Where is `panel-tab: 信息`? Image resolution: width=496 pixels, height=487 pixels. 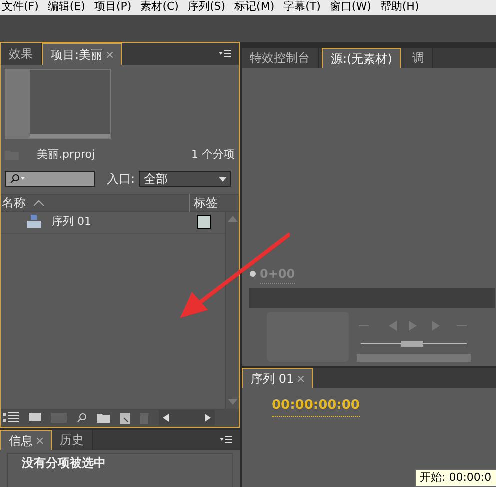
panel-tab: 信息 is located at coordinates (26, 440).